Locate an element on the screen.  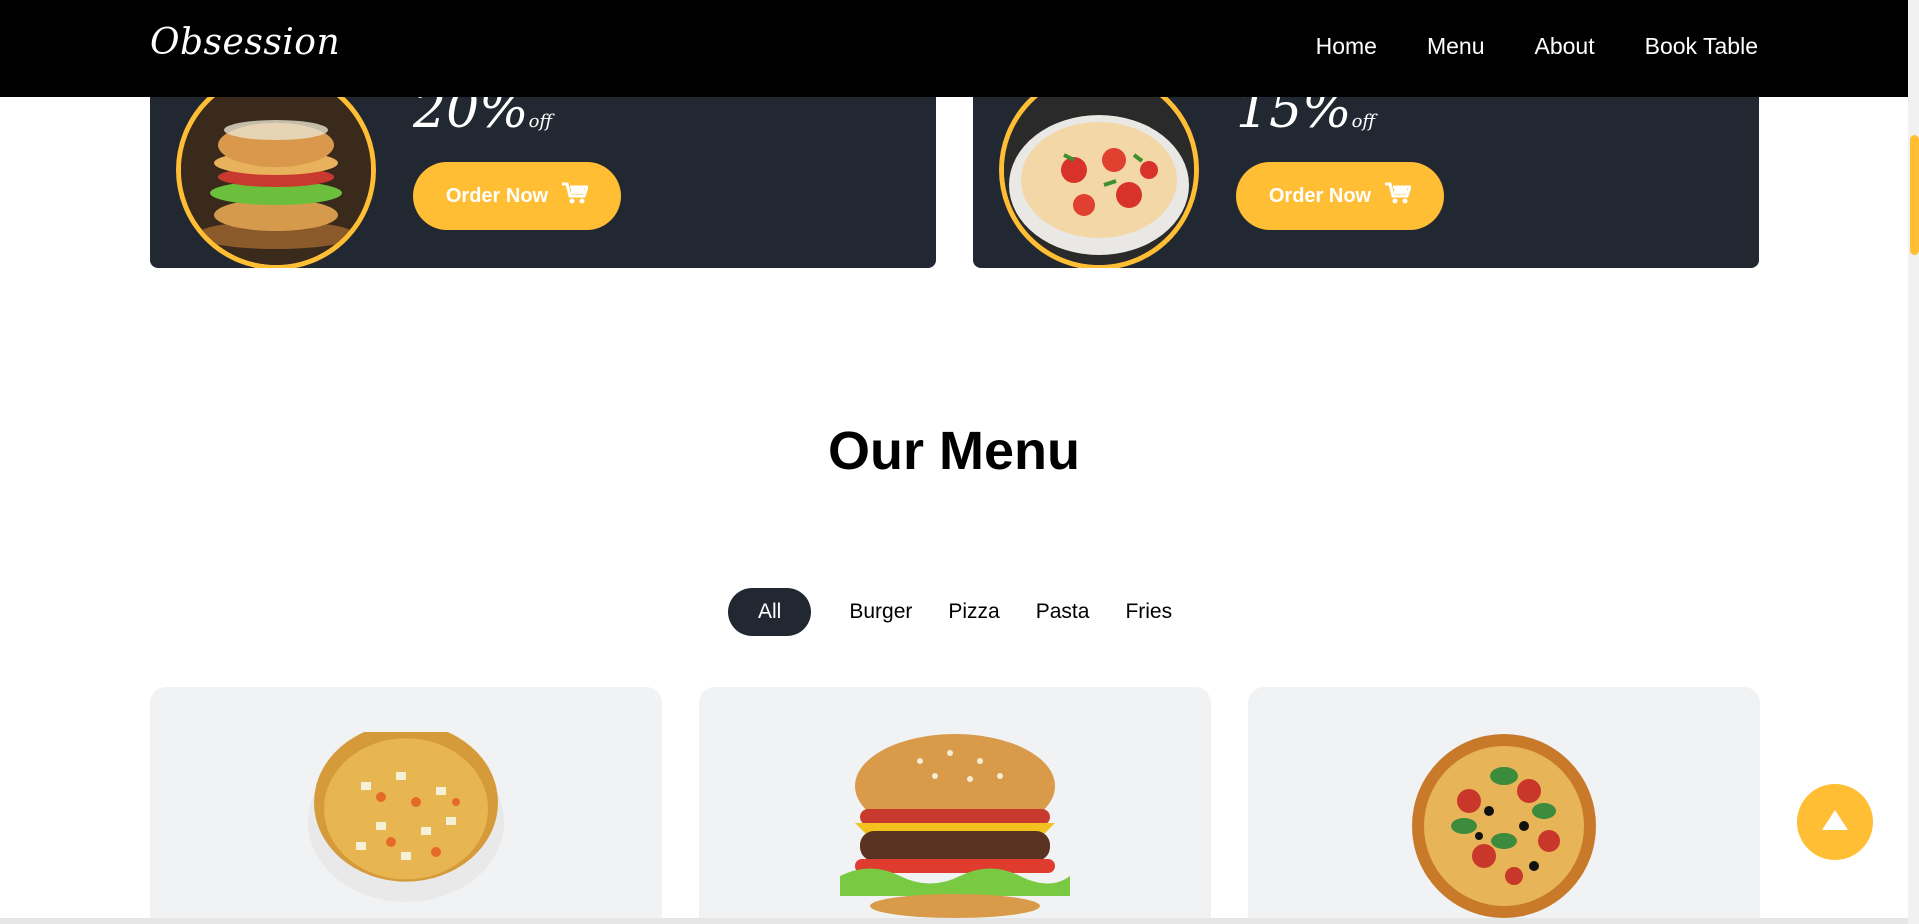
back-to-top-button is located at coordinates (1835, 822).